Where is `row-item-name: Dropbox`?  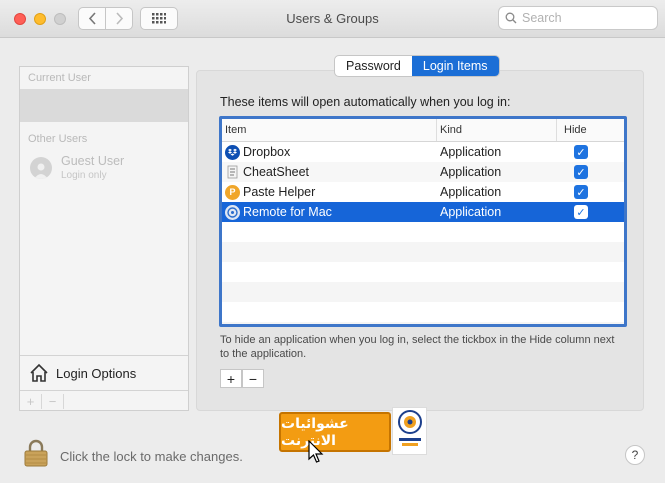
row-item-name: Dropbox is located at coordinates (267, 152).